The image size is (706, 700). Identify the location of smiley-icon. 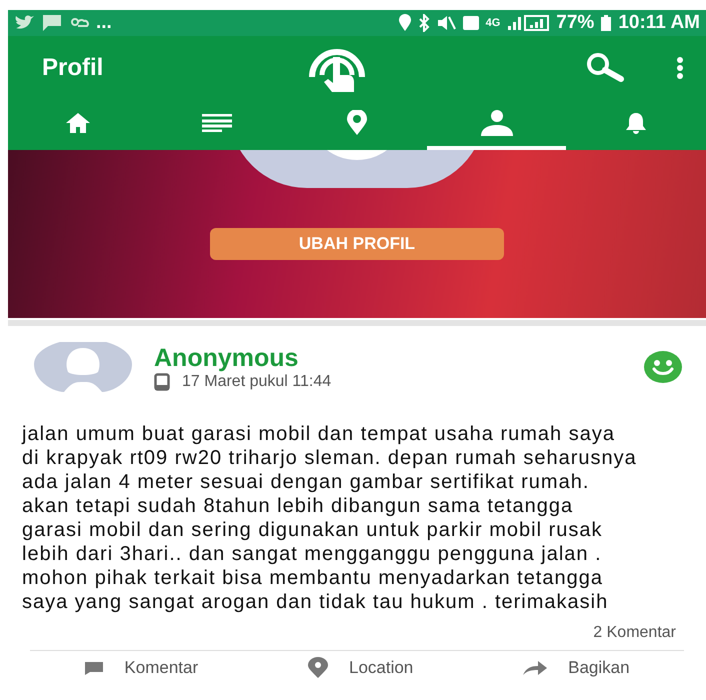
(663, 367).